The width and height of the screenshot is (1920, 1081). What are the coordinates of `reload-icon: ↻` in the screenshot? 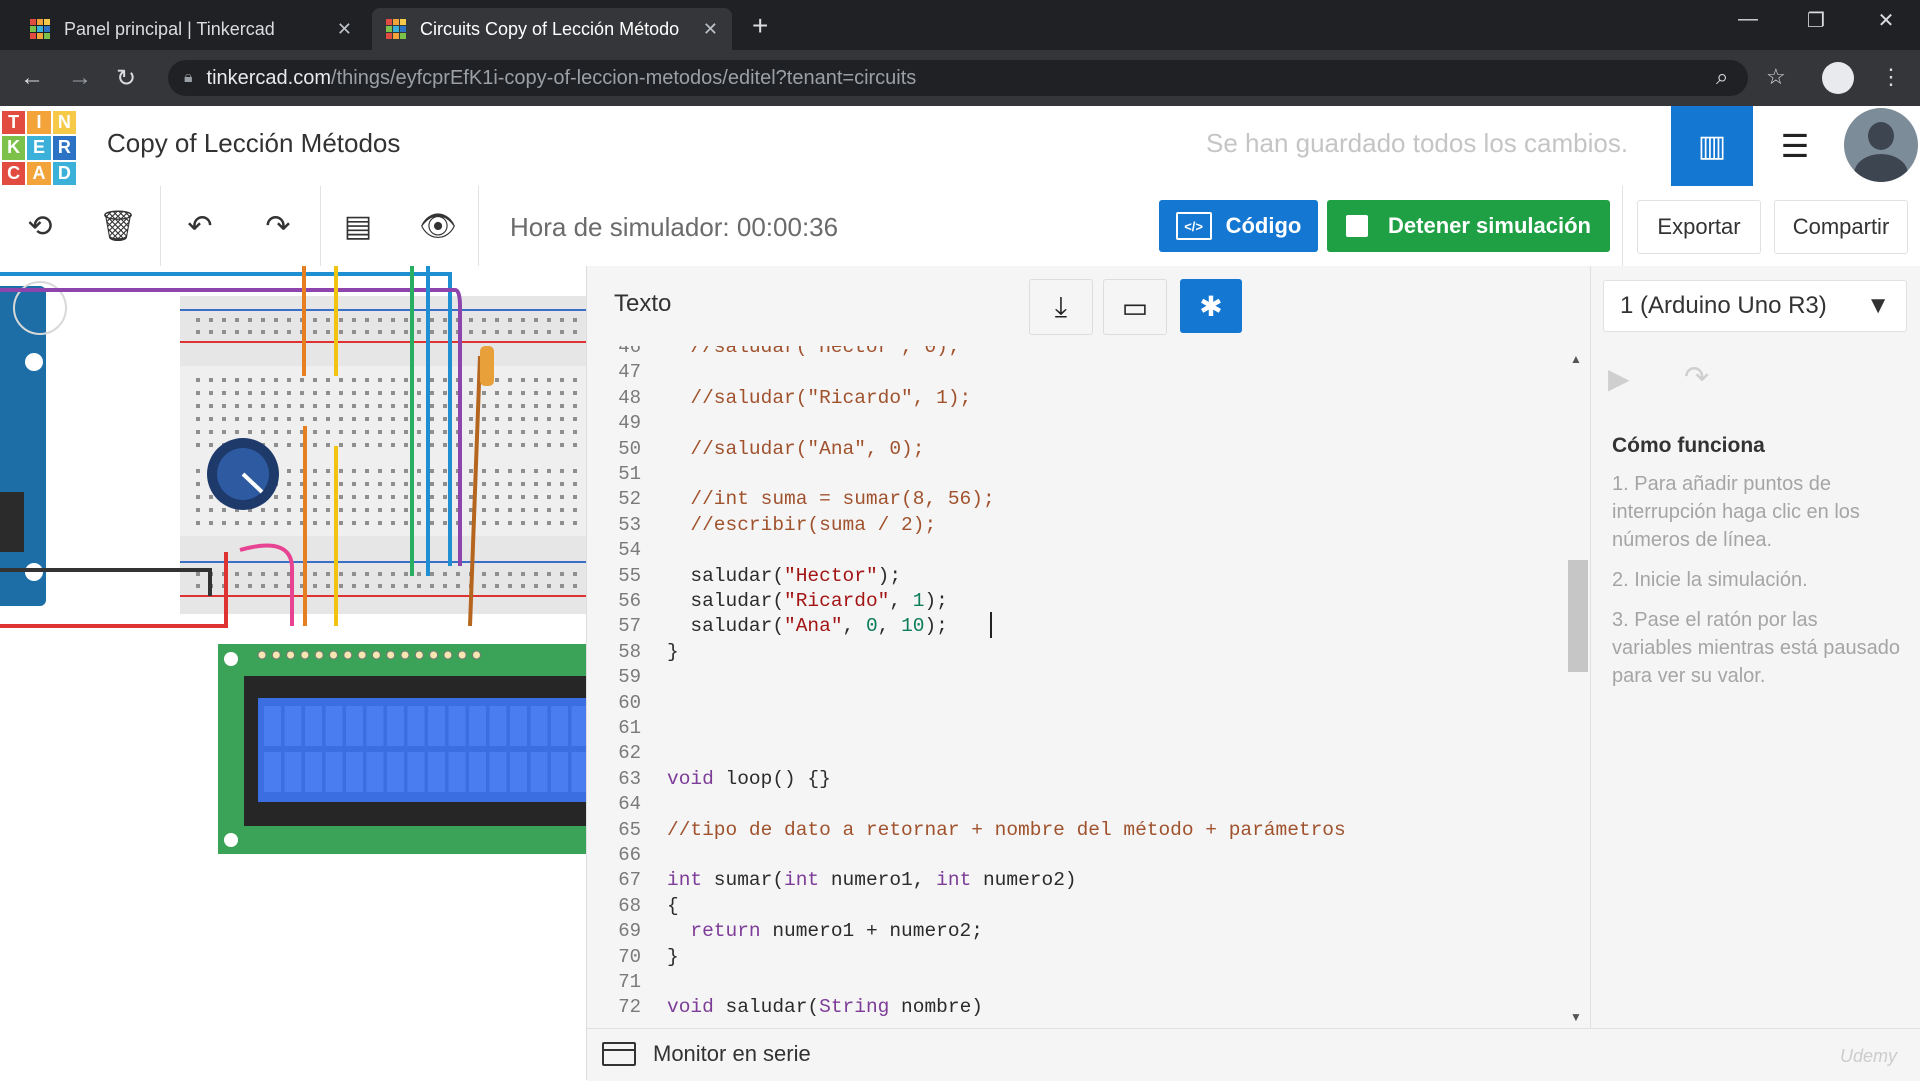 It's located at (126, 78).